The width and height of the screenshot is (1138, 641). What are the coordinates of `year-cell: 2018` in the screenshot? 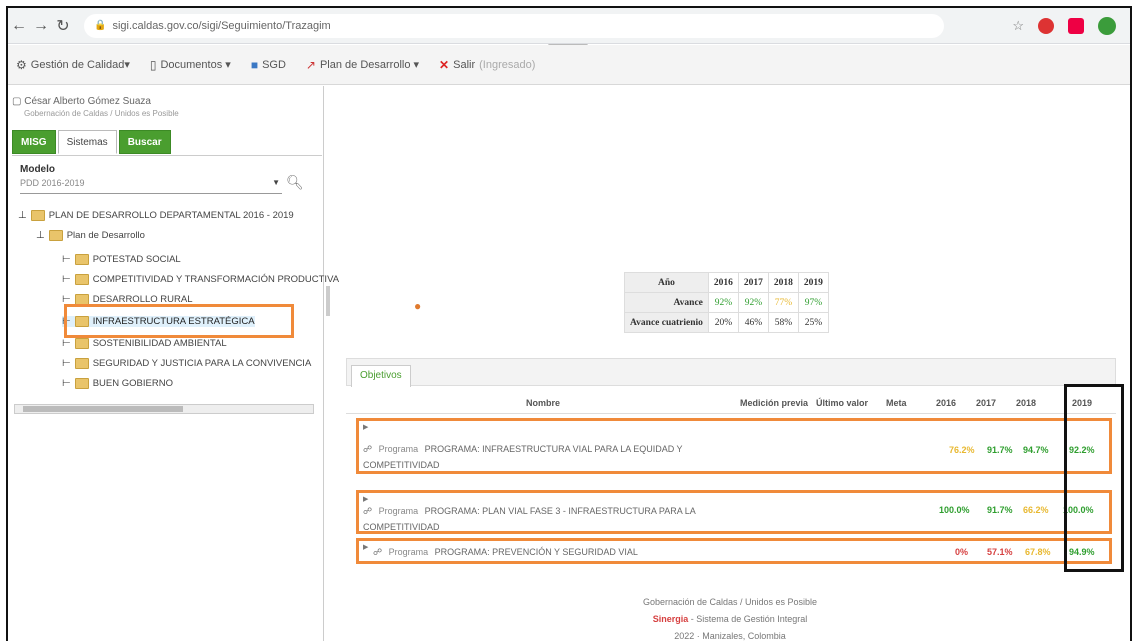 It's located at (783, 282).